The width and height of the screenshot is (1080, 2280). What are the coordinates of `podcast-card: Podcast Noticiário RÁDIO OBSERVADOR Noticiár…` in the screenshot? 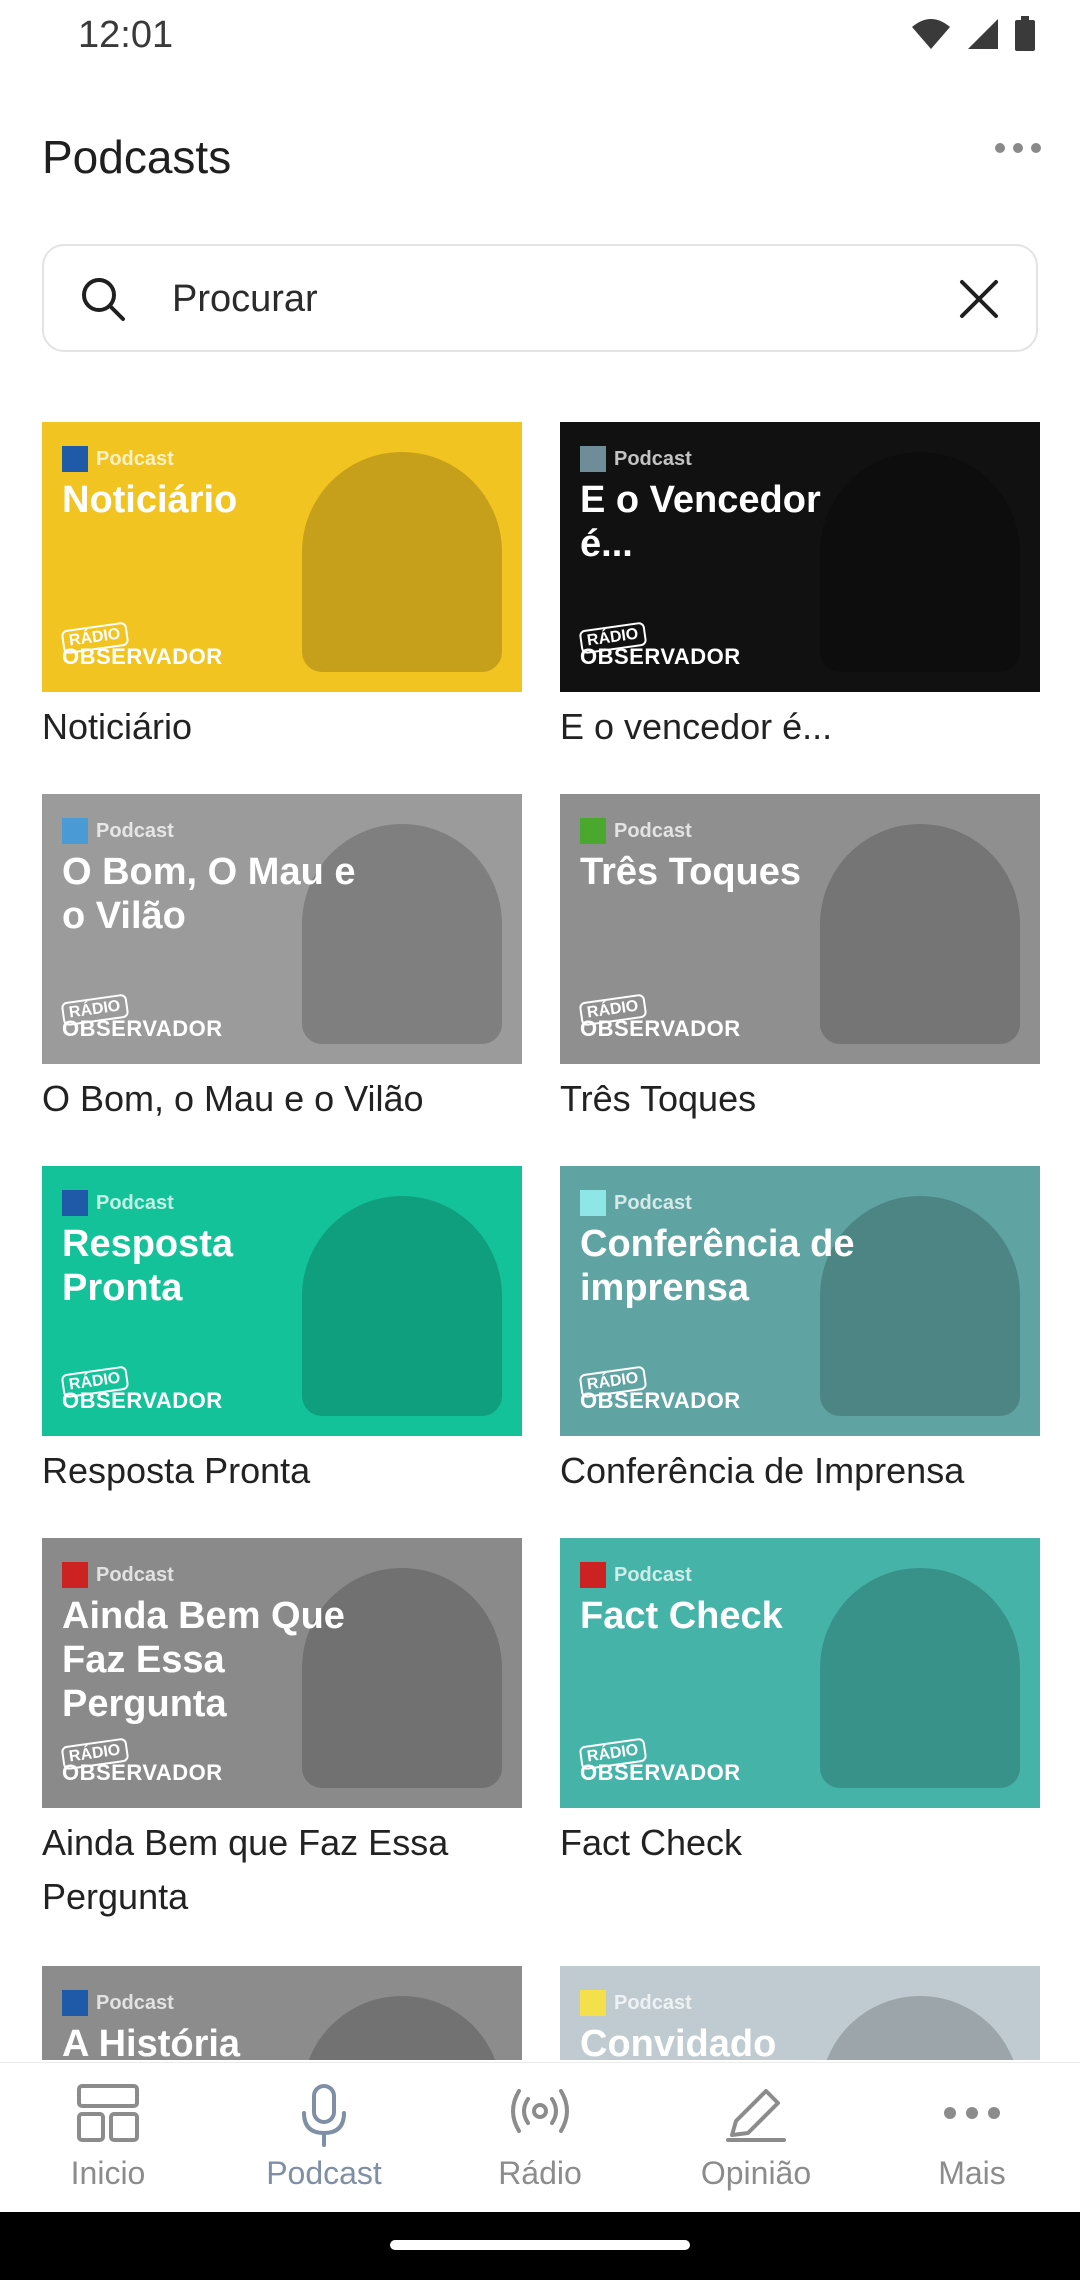 It's located at (282, 588).